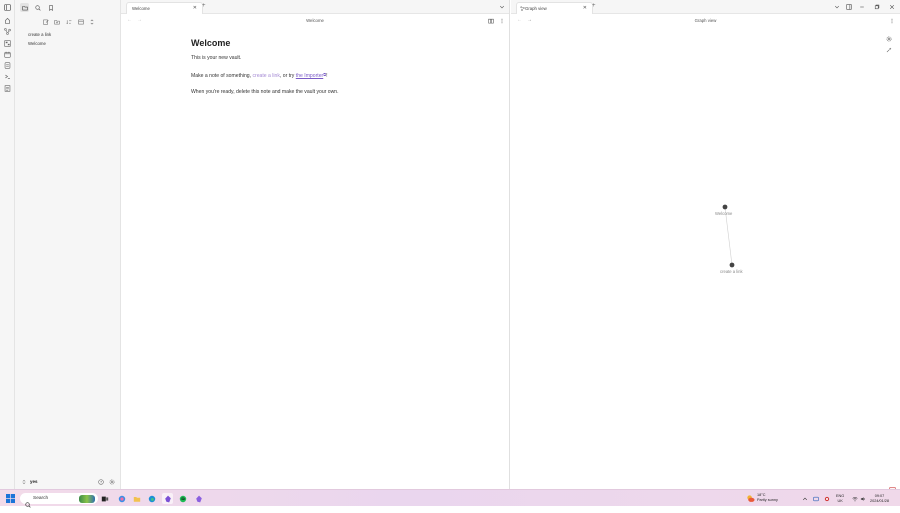 This screenshot has width=900, height=513. I want to click on weather-desc: Partly sunny, so click(767, 500).